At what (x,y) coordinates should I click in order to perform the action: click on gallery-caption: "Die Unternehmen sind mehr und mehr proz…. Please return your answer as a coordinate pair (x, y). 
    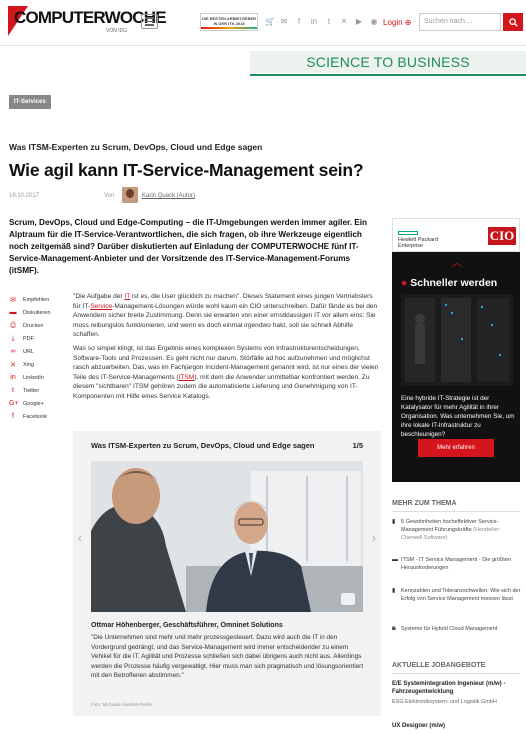
    Looking at the image, I should click on (227, 657).